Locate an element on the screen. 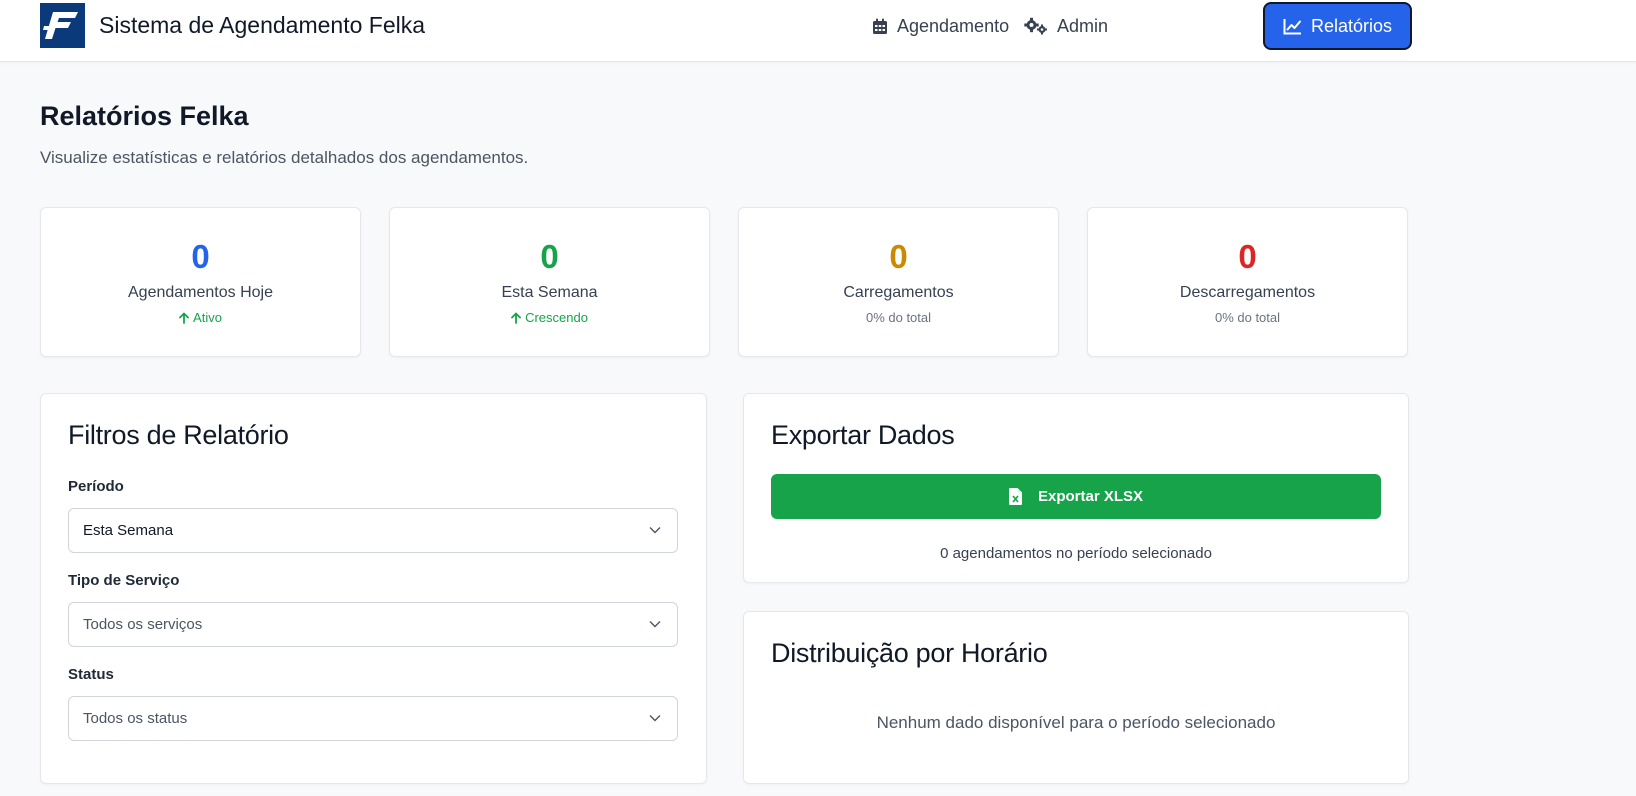 The width and height of the screenshot is (1636, 796). felka-logo is located at coordinates (62, 25).